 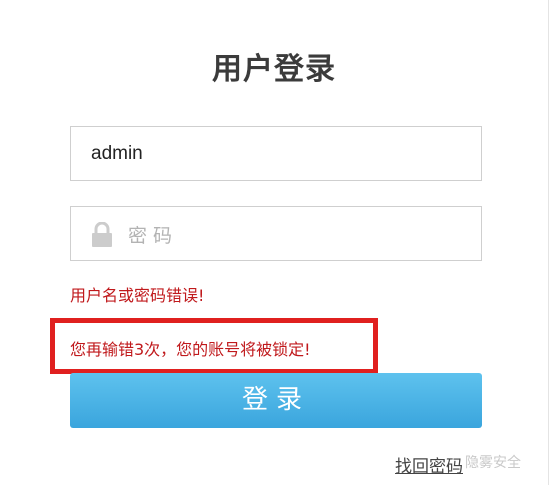 What do you see at coordinates (276, 153) in the screenshot?
I see `username-field: admin` at bounding box center [276, 153].